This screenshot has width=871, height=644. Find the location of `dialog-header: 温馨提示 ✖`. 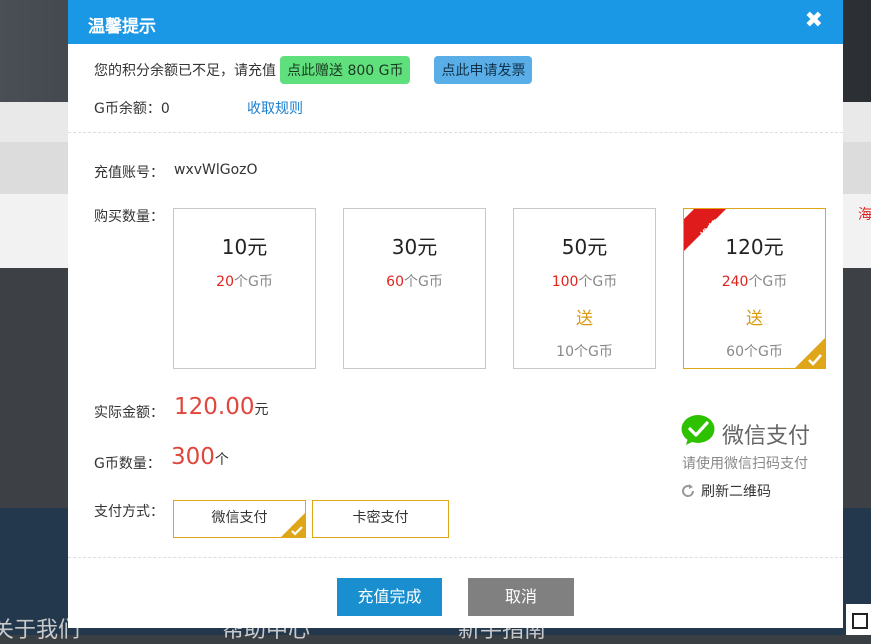

dialog-header: 温馨提示 ✖ is located at coordinates (455, 22).